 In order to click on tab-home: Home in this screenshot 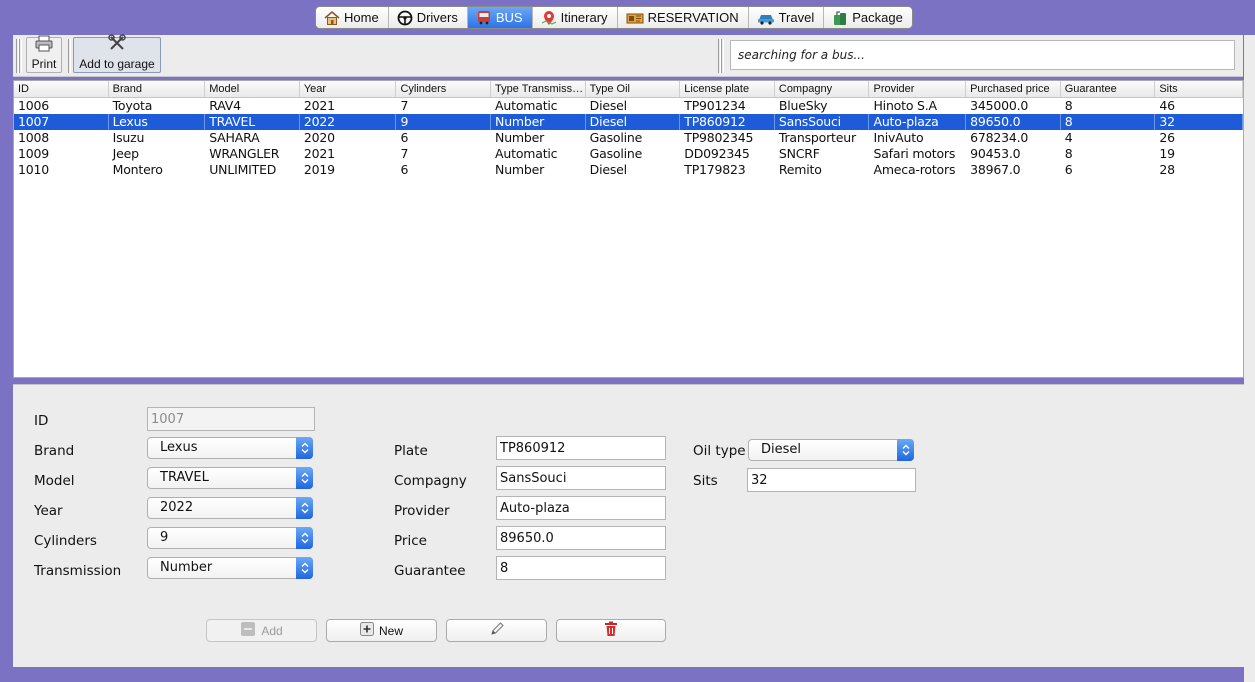, I will do `click(352, 17)`.